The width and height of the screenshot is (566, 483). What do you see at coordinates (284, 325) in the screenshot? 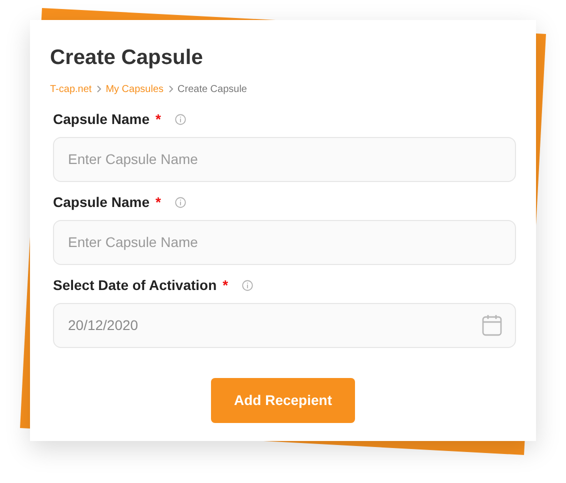
I see `date-field: 20/12/2020` at bounding box center [284, 325].